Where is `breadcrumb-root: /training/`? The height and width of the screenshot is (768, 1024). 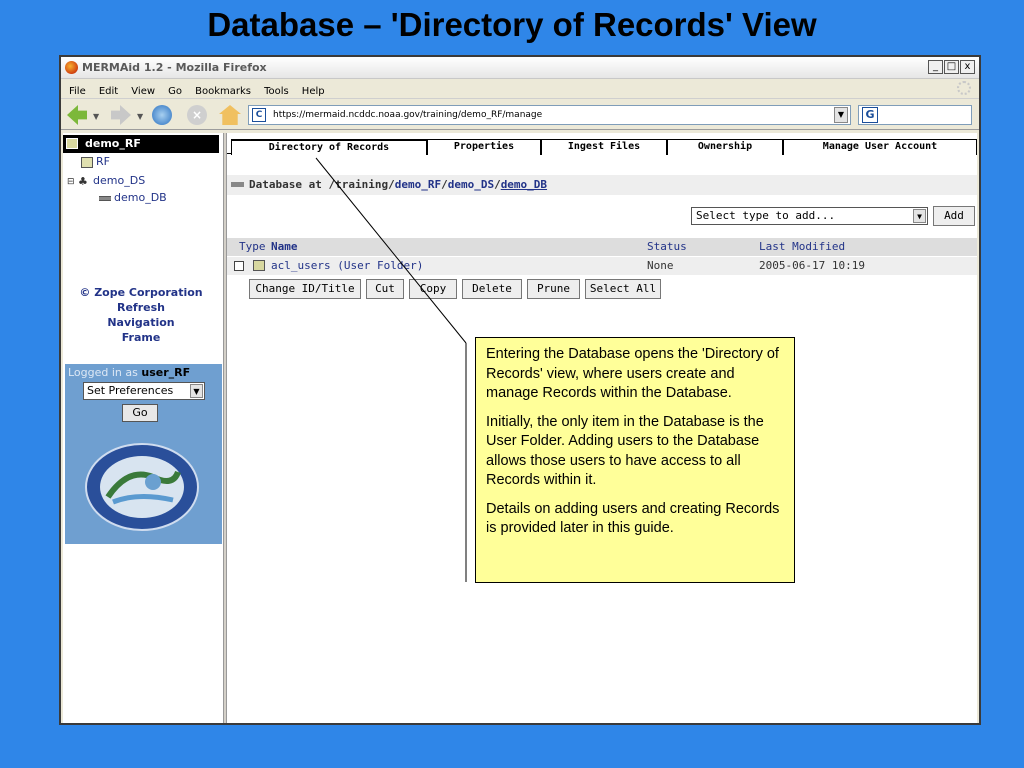
breadcrumb-root: /training/ is located at coordinates (361, 184).